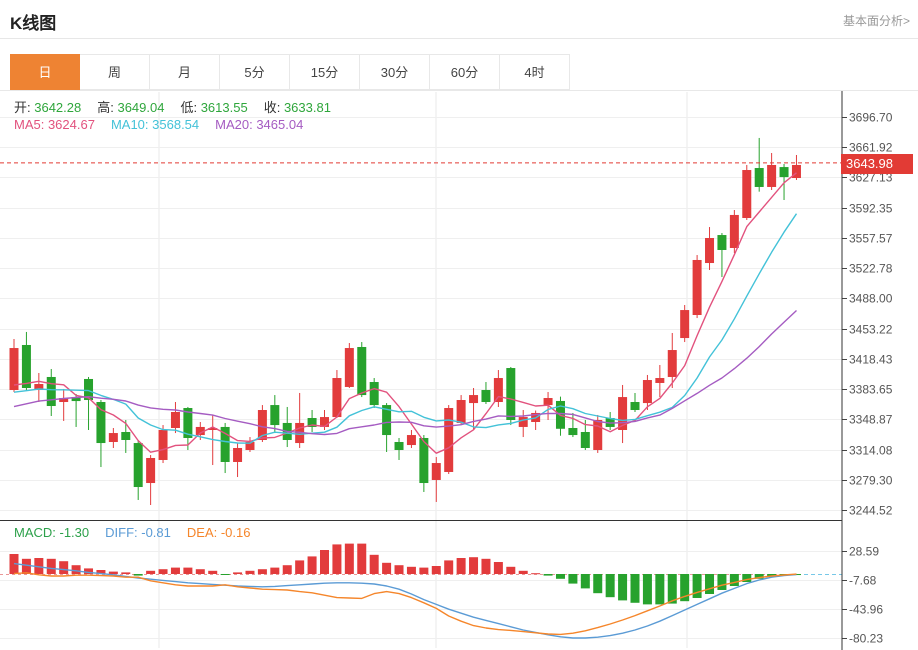  Describe the element at coordinates (871, 451) in the screenshot. I see `svg-text: 3314.08` at that location.